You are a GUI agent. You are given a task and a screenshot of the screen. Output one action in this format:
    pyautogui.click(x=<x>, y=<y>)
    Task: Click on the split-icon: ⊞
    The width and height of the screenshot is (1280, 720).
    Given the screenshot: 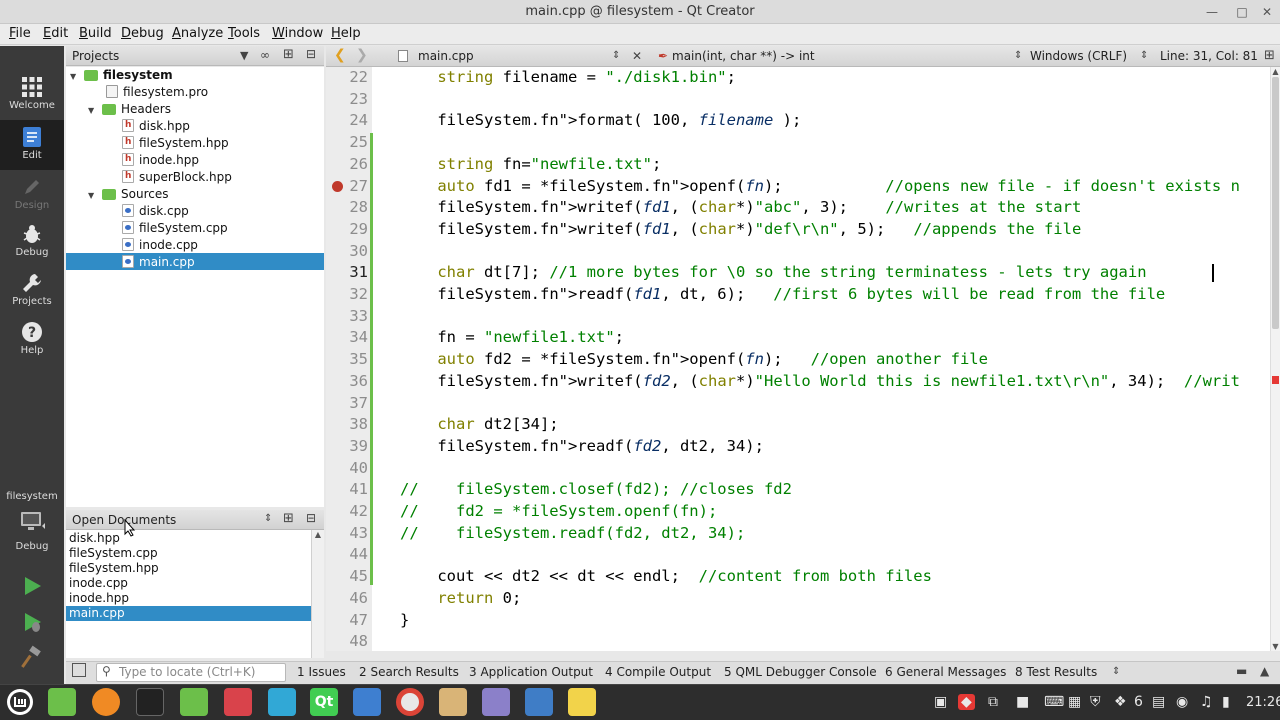 What is the action you would take?
    pyautogui.click(x=288, y=518)
    